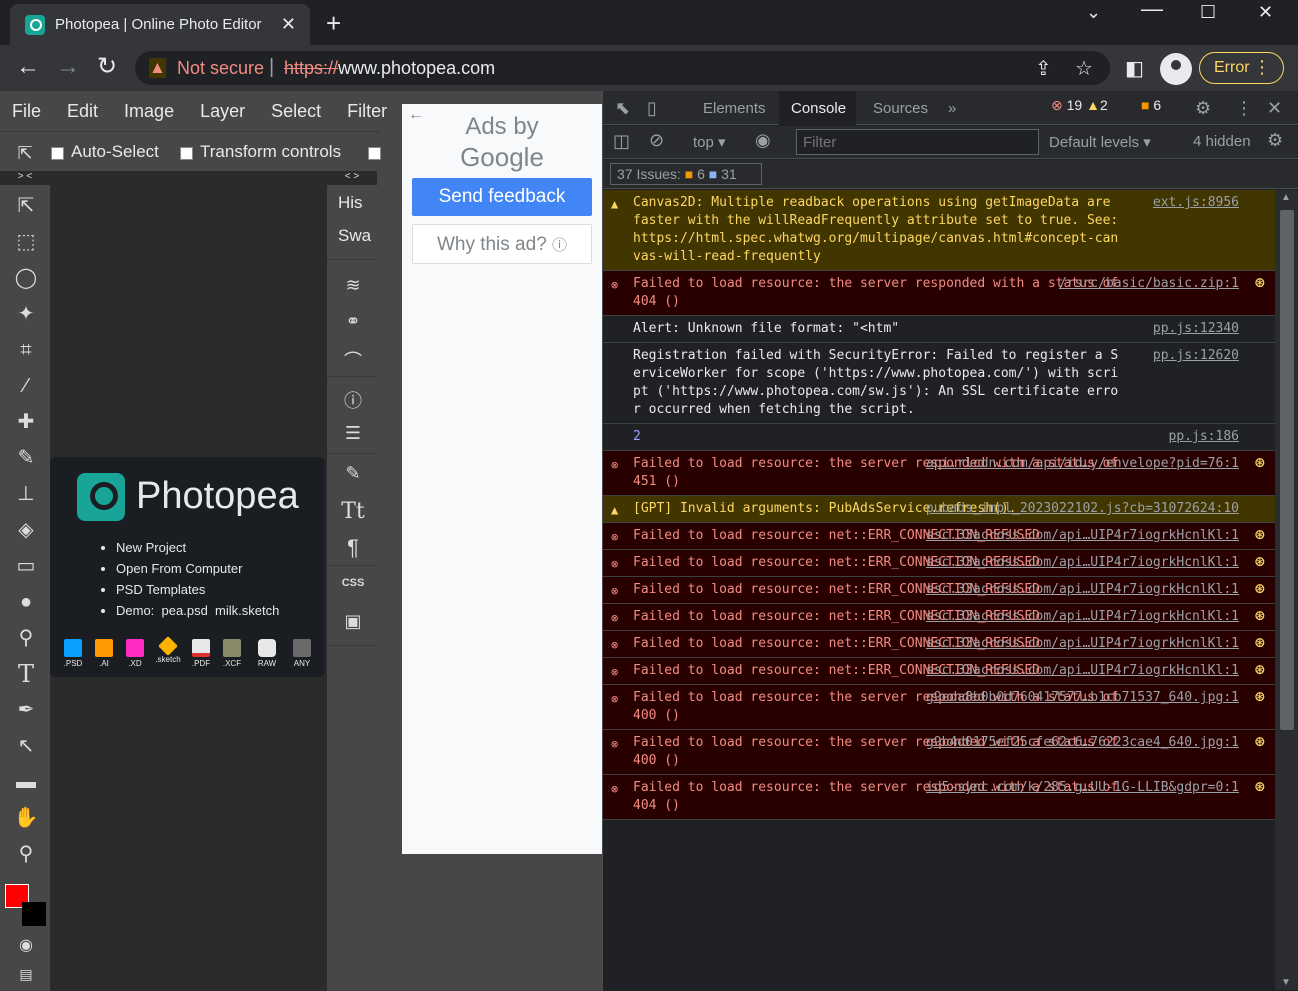  Describe the element at coordinates (26, 350) in the screenshot. I see `crop-tool-icon: ⌗` at that location.